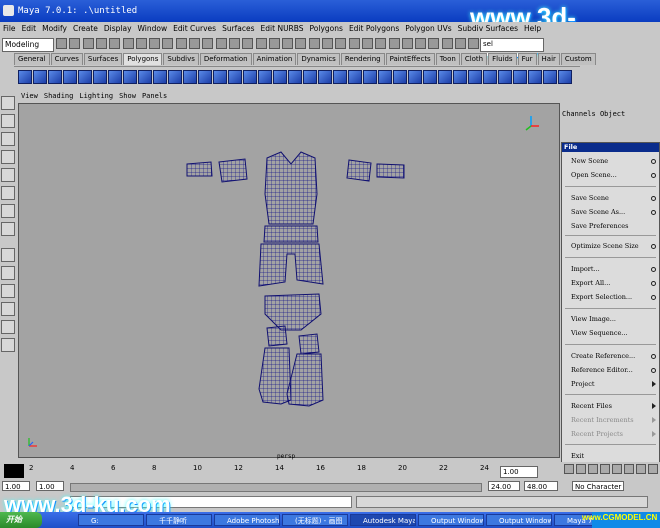  I want to click on menu-edit-curves: Edit Curves, so click(194, 29).